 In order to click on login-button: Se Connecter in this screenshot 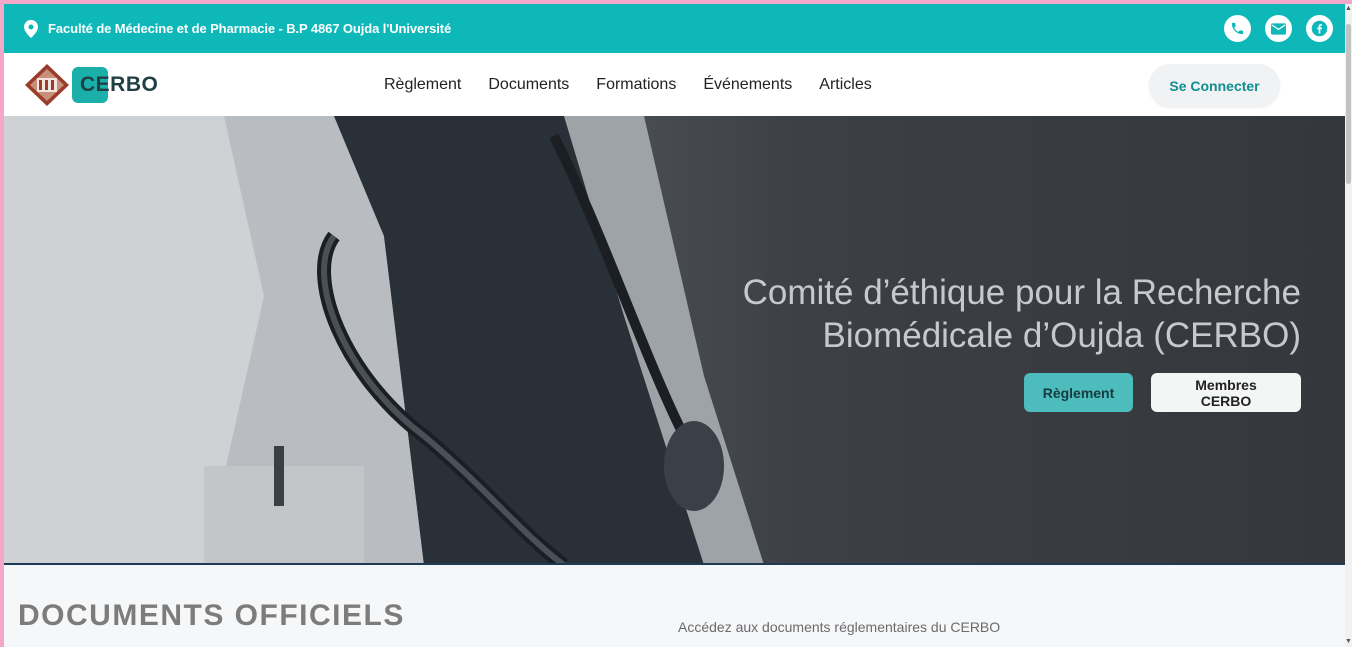, I will do `click(1214, 85)`.